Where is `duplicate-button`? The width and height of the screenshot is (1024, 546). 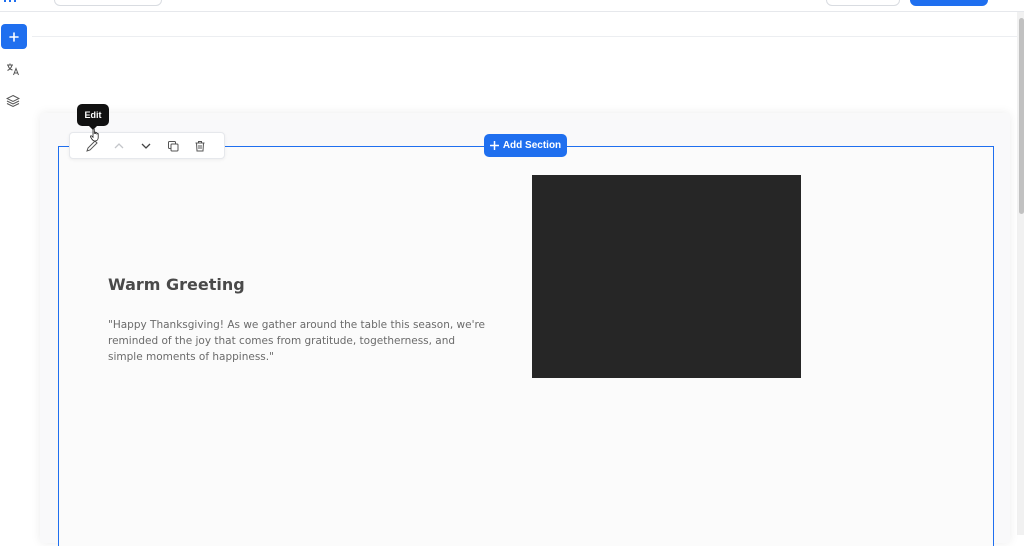 duplicate-button is located at coordinates (173, 146).